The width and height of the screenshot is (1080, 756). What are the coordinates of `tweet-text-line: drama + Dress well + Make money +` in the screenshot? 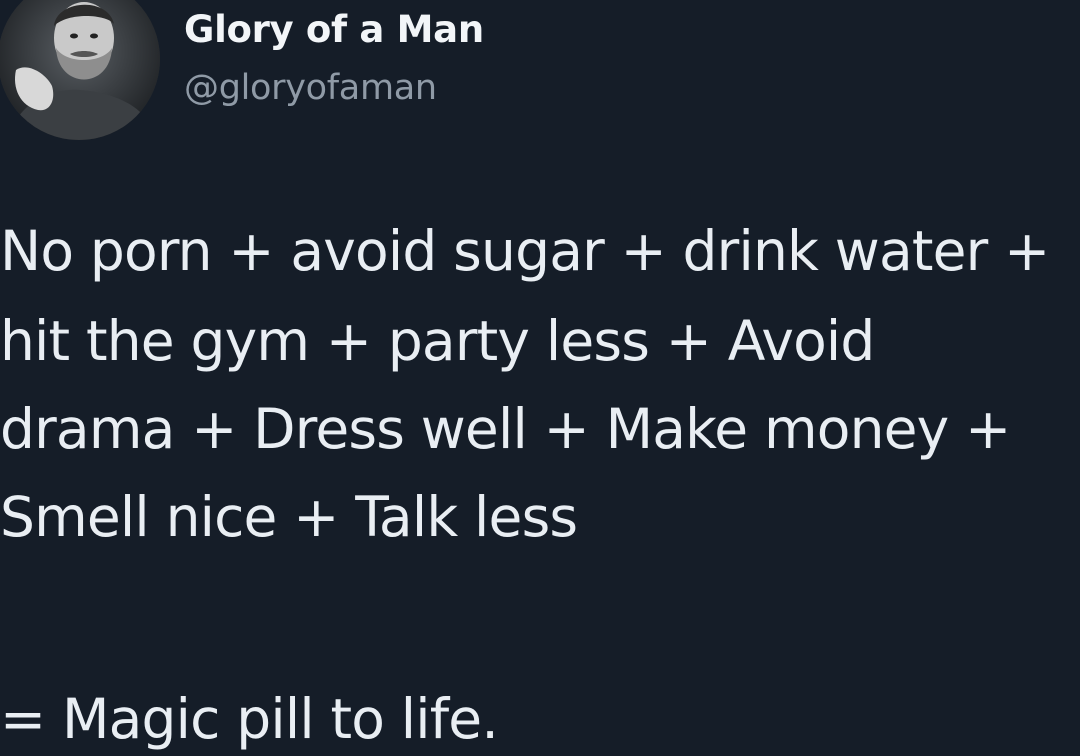 It's located at (505, 429).